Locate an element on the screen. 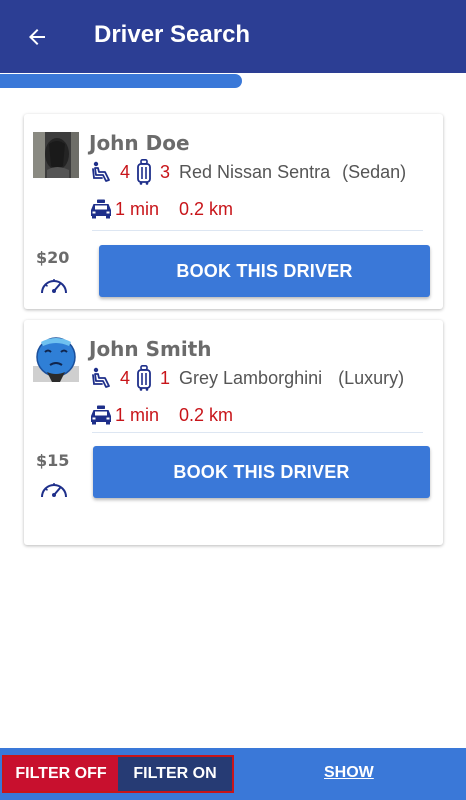  show-button: SHOW is located at coordinates (349, 773).